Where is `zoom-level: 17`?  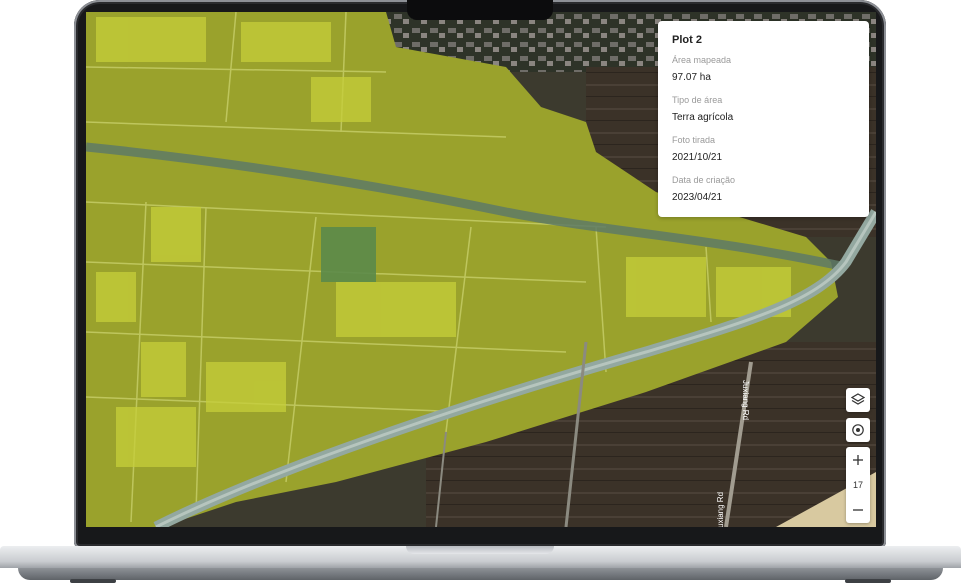 zoom-level: 17 is located at coordinates (857, 485).